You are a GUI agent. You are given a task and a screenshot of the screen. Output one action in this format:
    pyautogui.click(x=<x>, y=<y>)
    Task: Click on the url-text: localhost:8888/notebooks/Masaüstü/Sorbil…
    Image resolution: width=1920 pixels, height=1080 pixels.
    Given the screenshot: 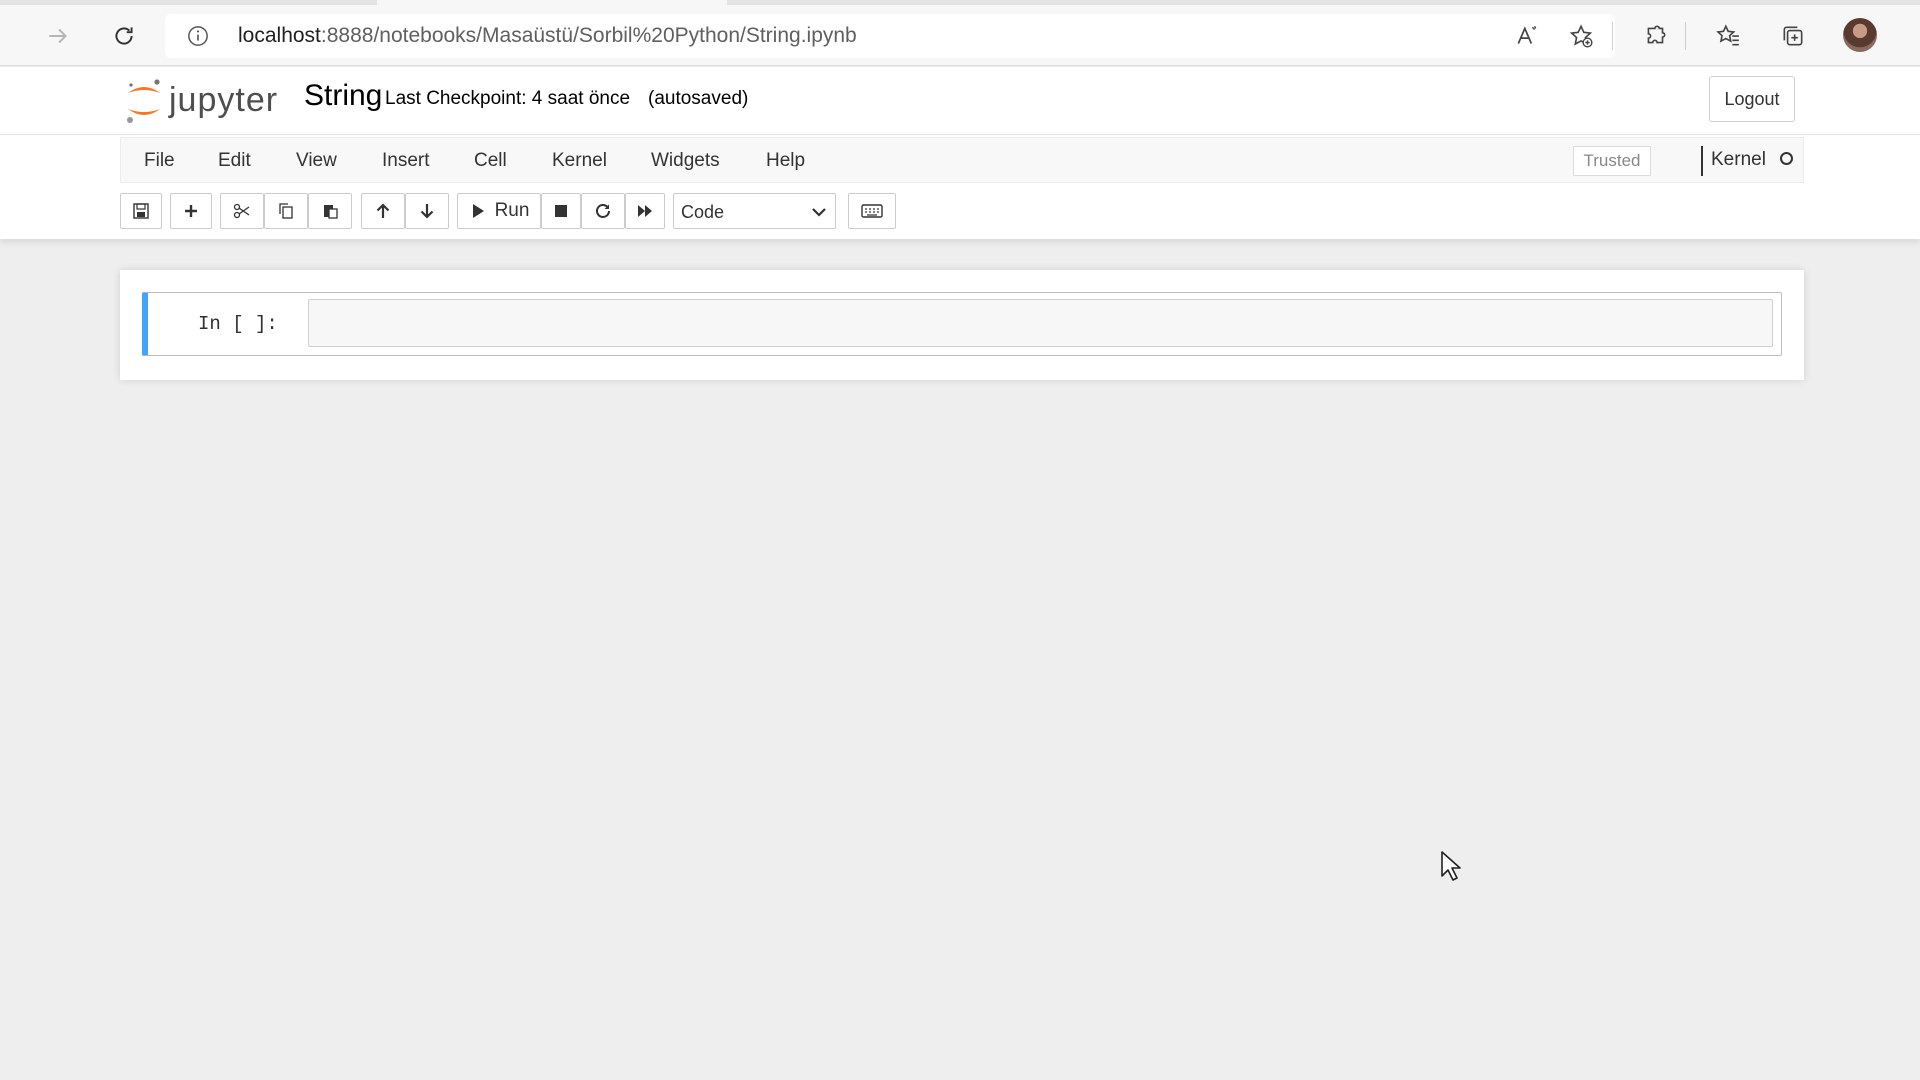 What is the action you would take?
    pyautogui.click(x=547, y=36)
    